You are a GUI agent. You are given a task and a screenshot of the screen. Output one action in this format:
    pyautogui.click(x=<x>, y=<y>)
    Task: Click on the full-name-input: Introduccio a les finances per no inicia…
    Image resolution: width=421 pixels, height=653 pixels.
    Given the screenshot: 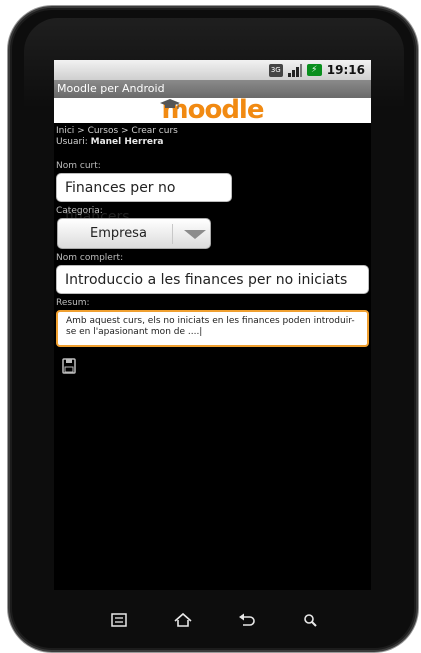 What is the action you would take?
    pyautogui.click(x=212, y=279)
    